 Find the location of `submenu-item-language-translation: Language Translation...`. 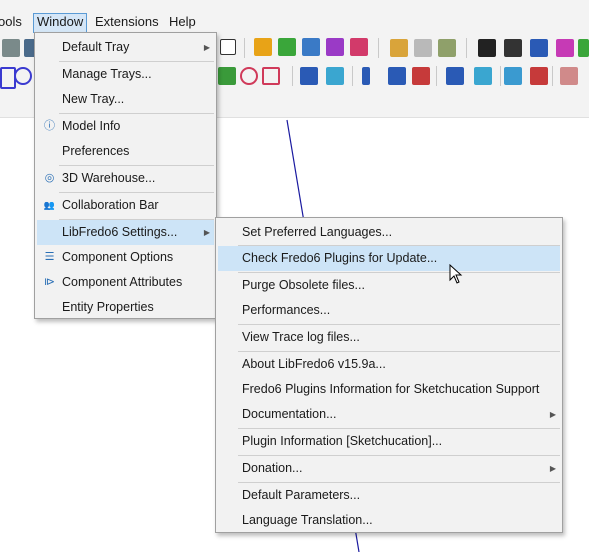

submenu-item-language-translation: Language Translation... is located at coordinates (389, 520).